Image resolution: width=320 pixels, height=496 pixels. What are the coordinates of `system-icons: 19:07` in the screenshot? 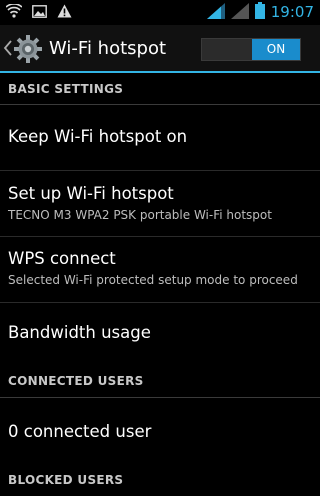 It's located at (260, 12).